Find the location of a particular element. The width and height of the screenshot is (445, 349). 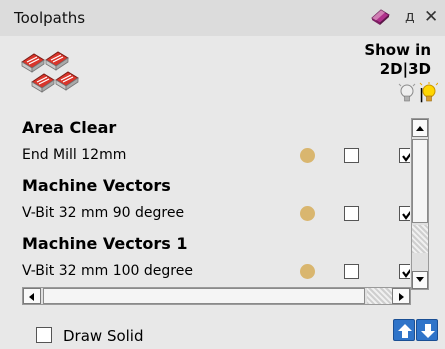

pin-icon: д is located at coordinates (411, 17).